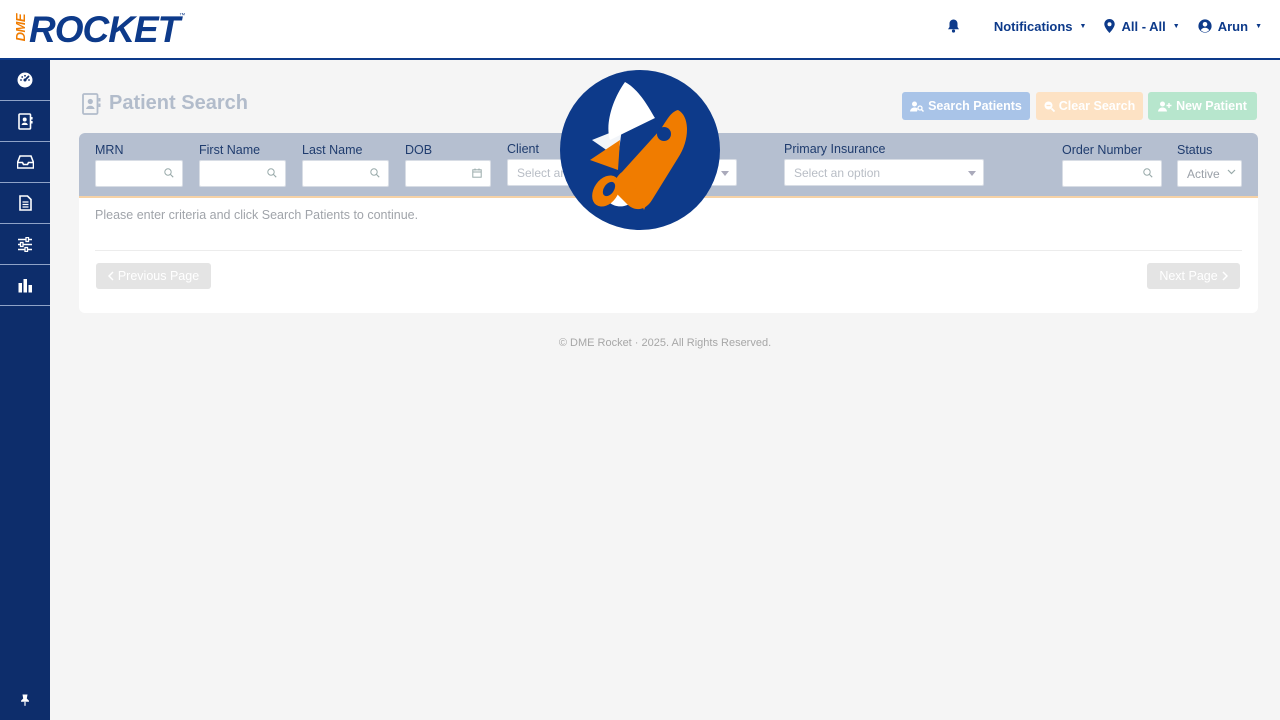  What do you see at coordinates (884, 172) in the screenshot?
I see `primary-insurance-select: Select an option` at bounding box center [884, 172].